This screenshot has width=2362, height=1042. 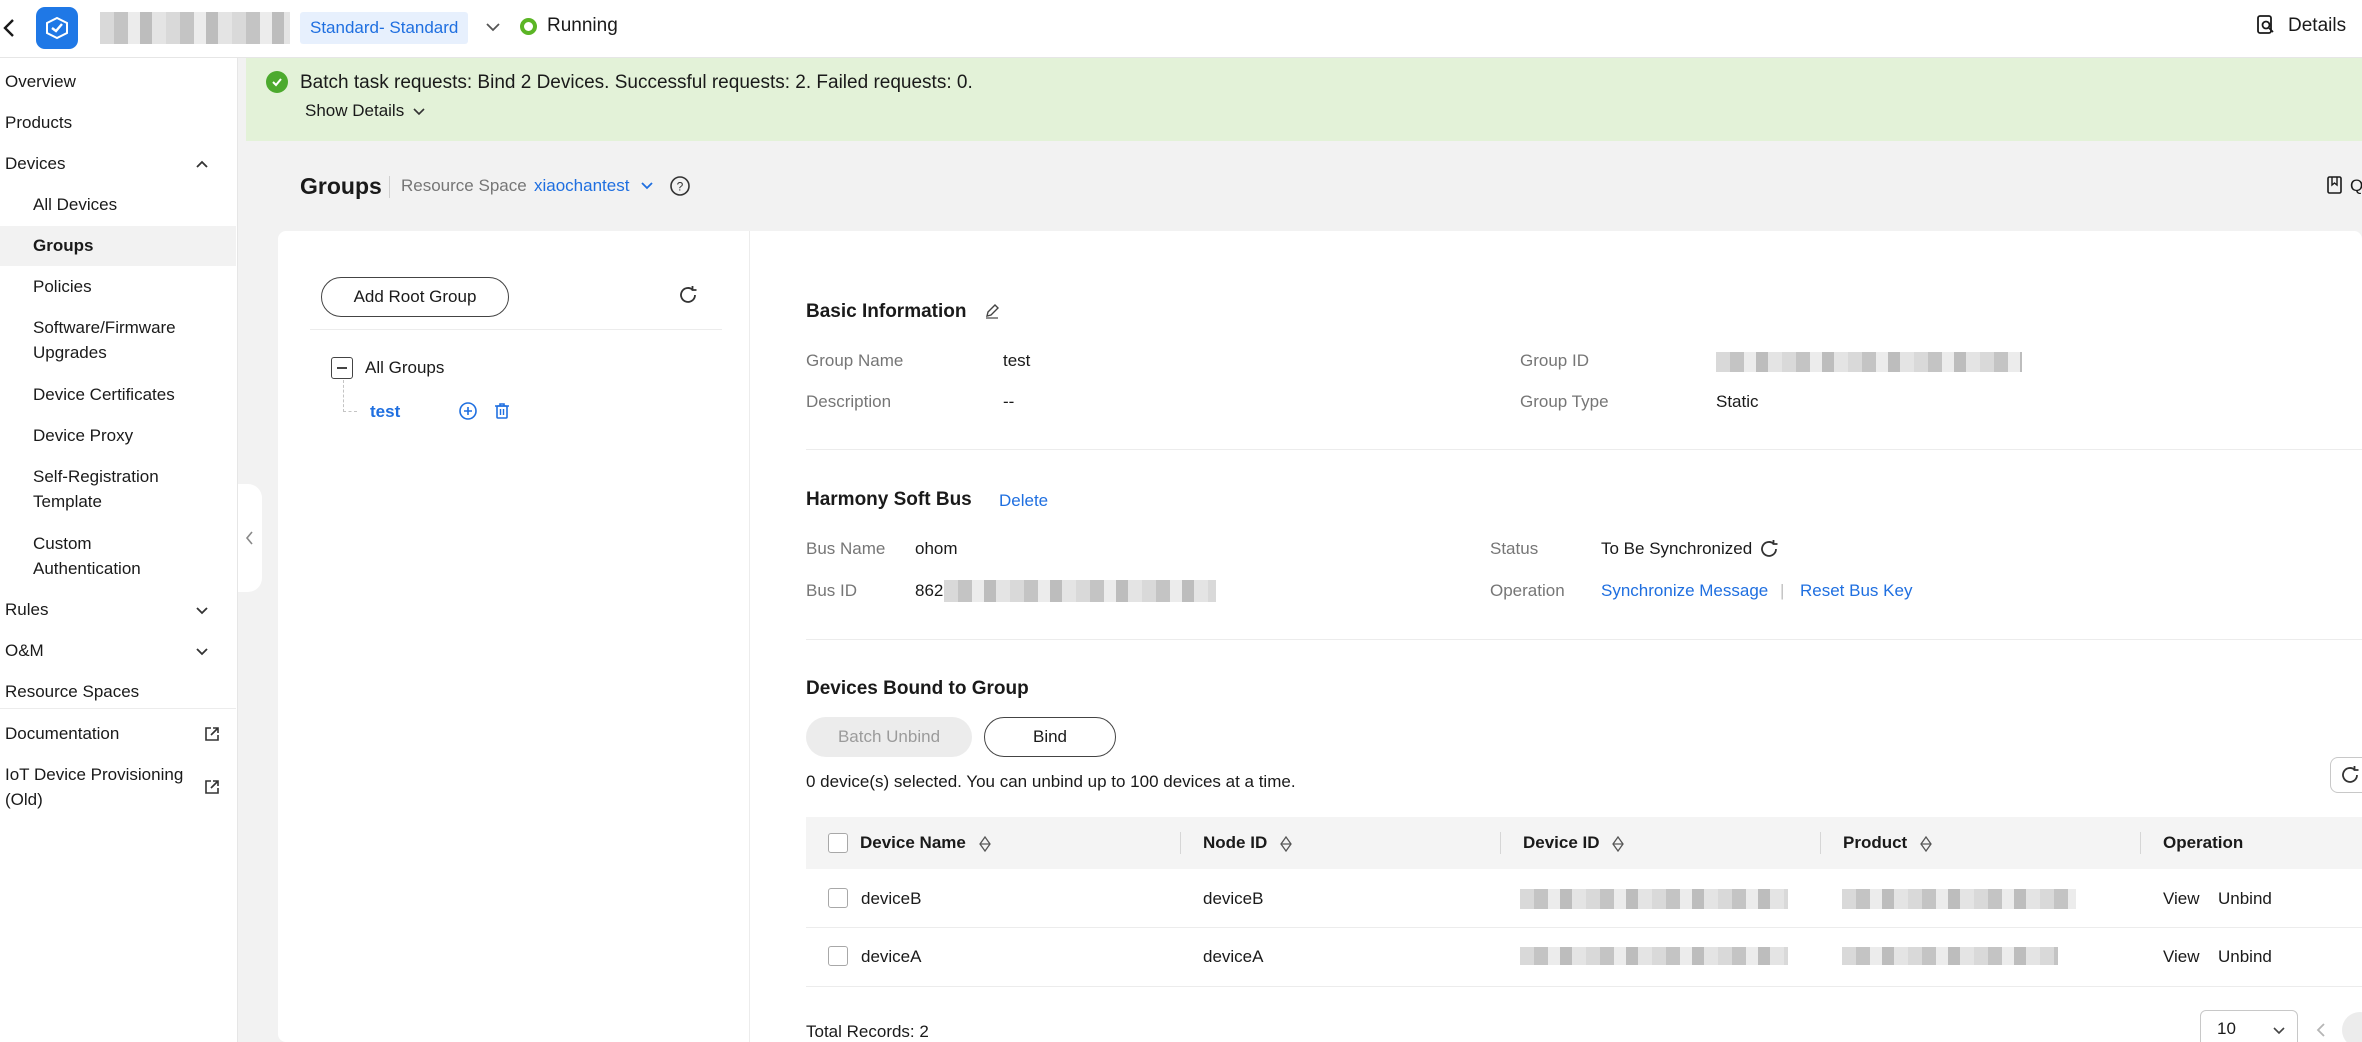 I want to click on refresh-icon, so click(x=2350, y=774).